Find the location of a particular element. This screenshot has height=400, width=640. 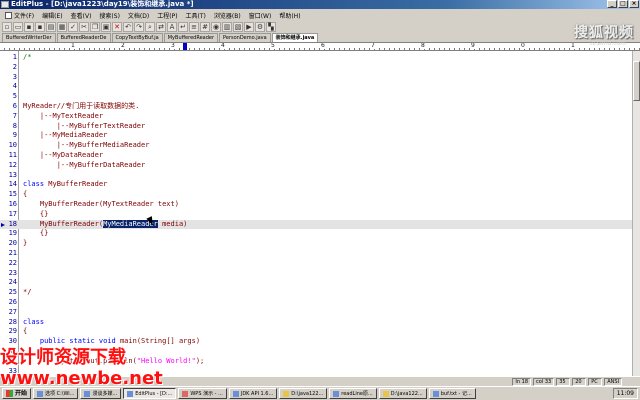

minimize-button: _ is located at coordinates (612, 4).